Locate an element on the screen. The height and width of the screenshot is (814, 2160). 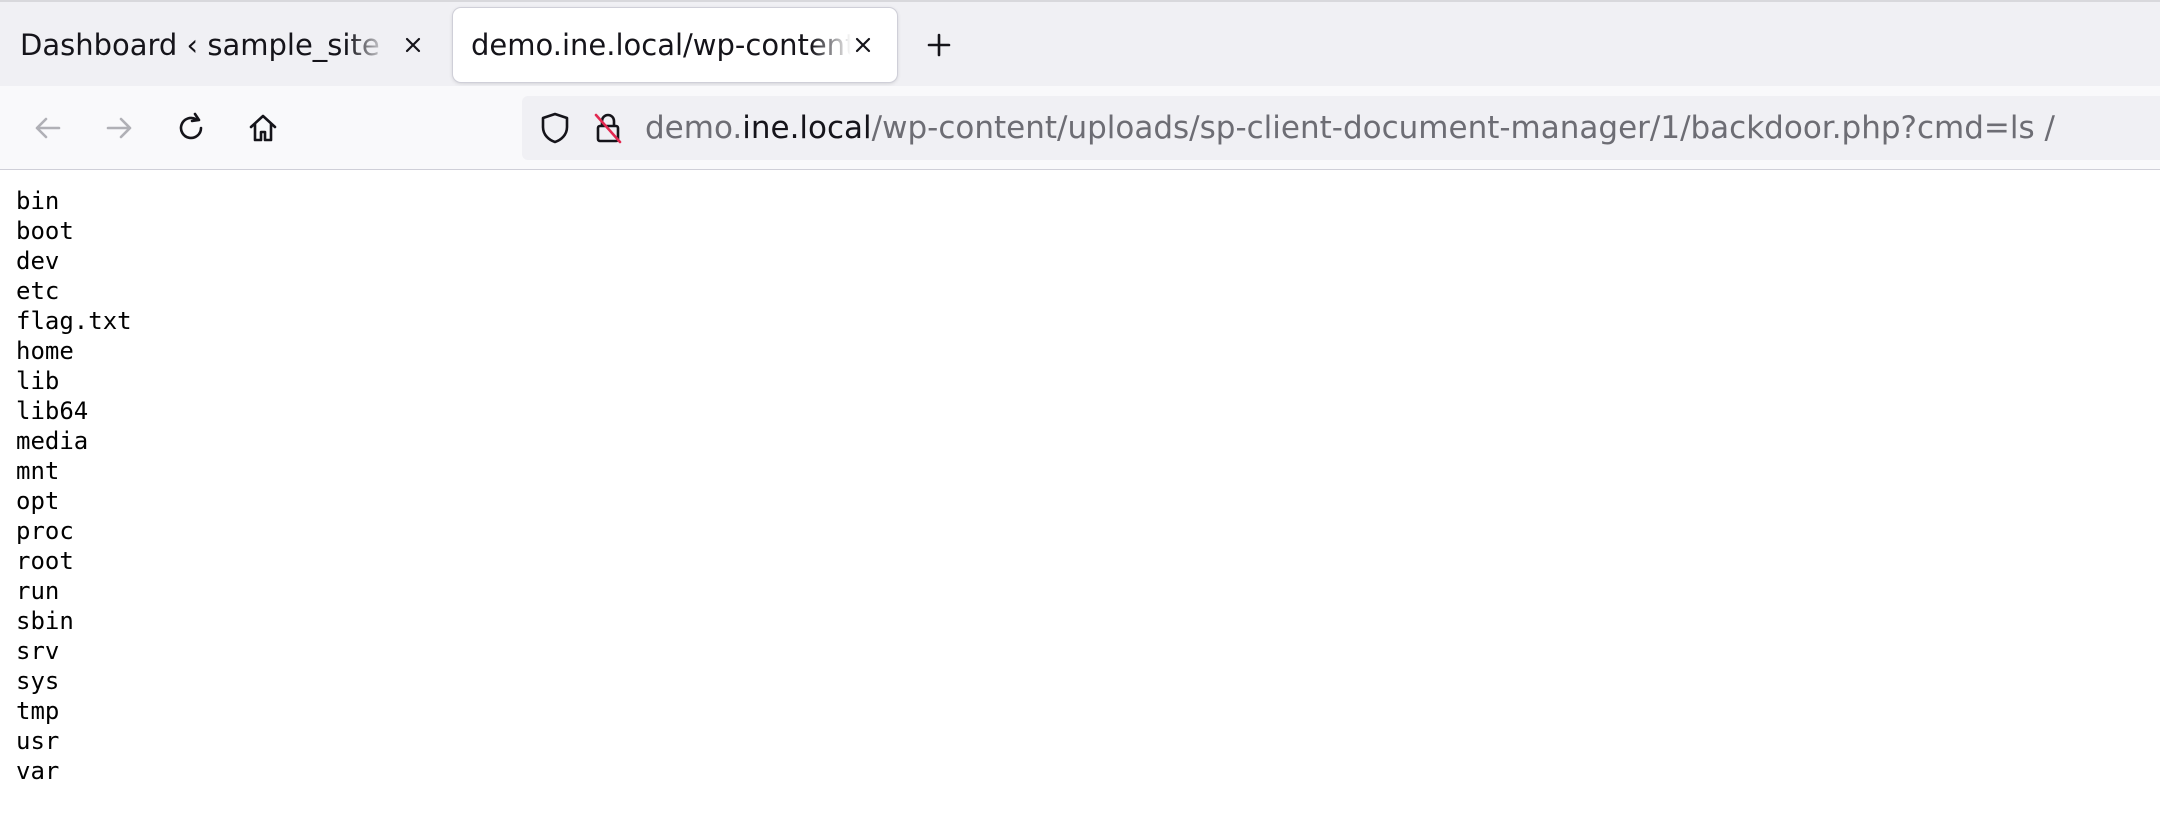
output-line: srv is located at coordinates (38, 651).